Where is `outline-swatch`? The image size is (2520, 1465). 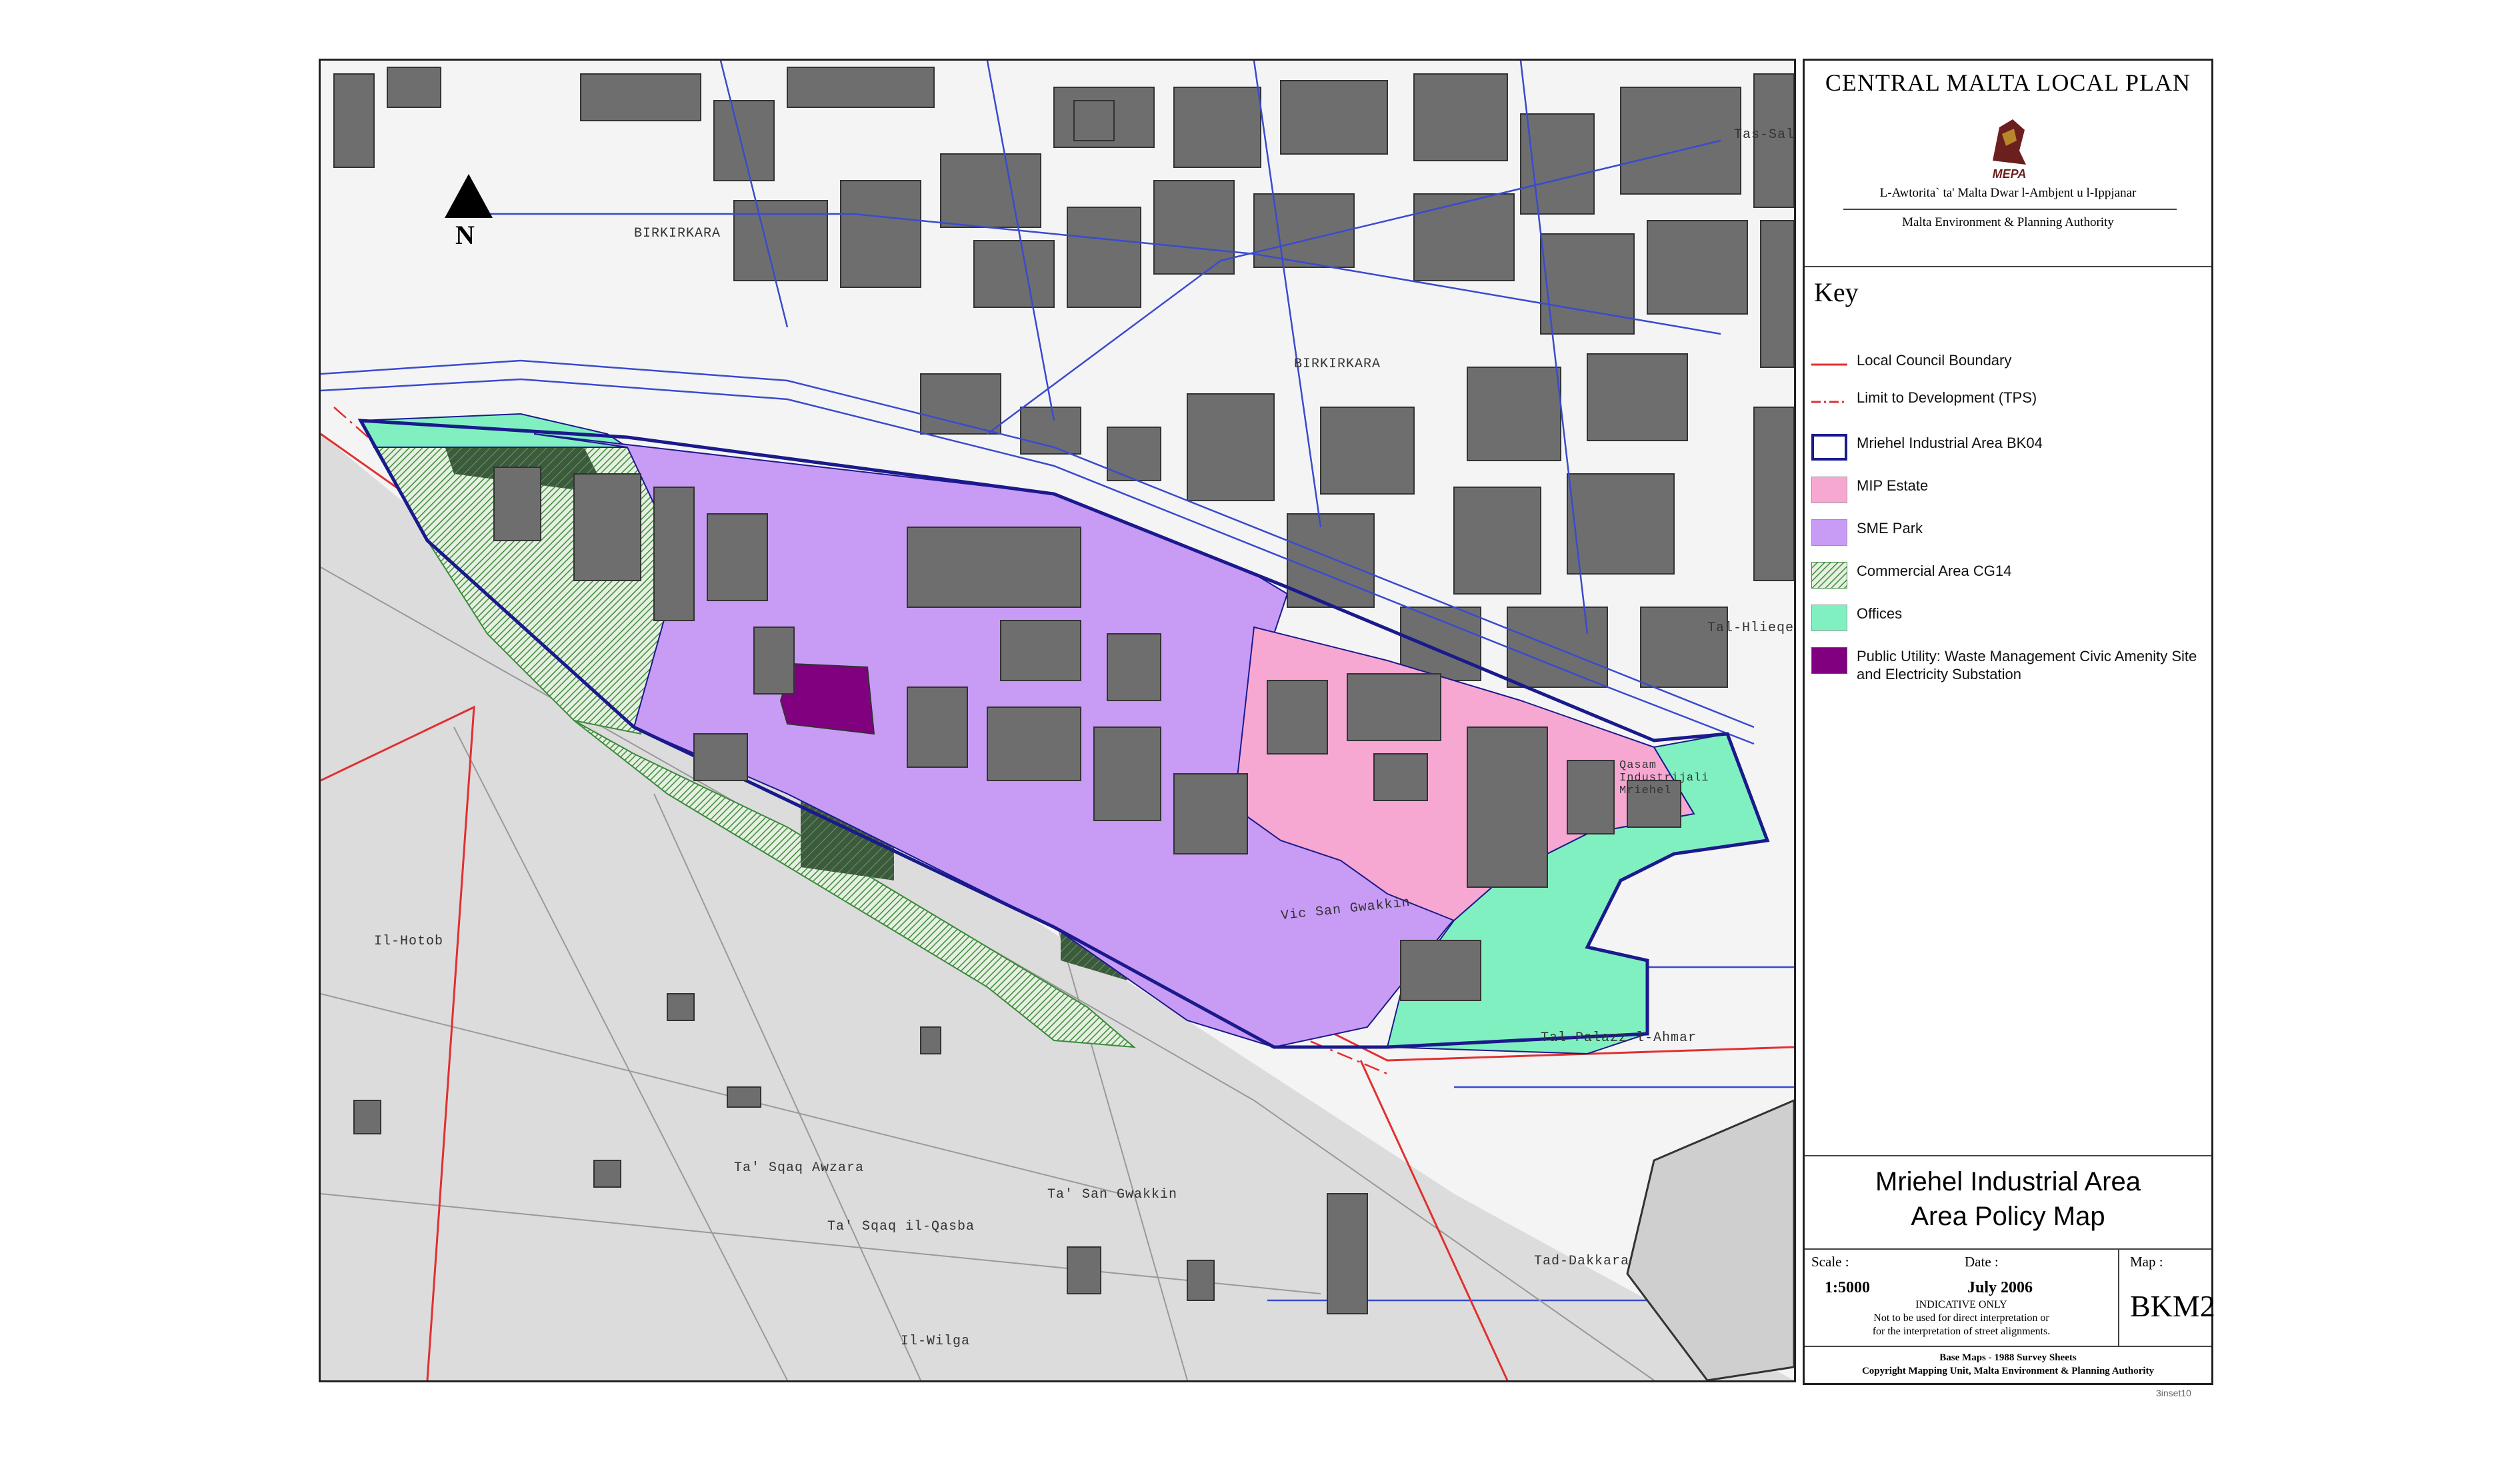
outline-swatch is located at coordinates (1829, 447).